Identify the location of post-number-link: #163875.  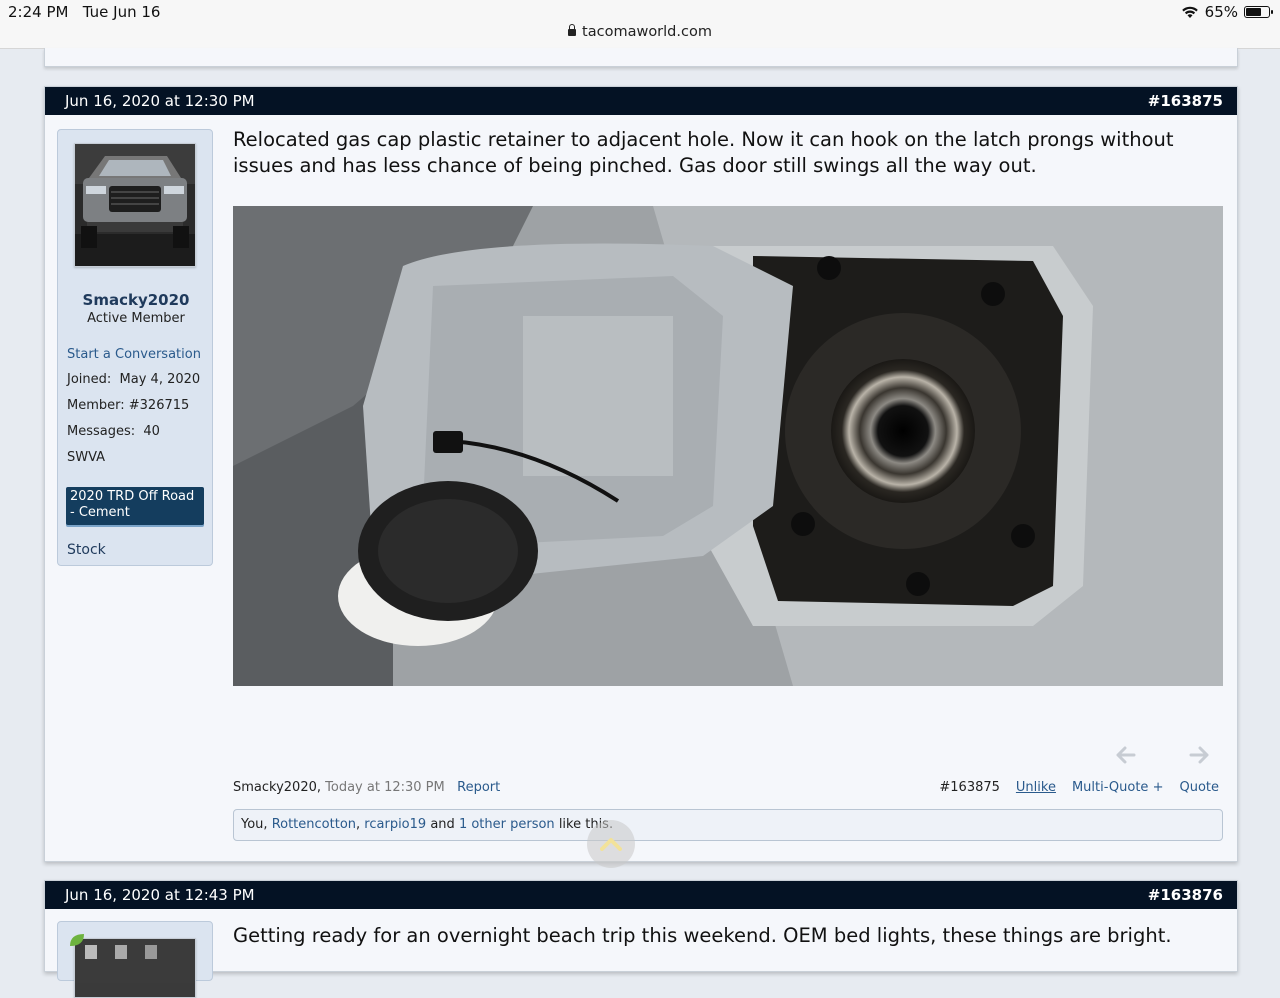
(1185, 101).